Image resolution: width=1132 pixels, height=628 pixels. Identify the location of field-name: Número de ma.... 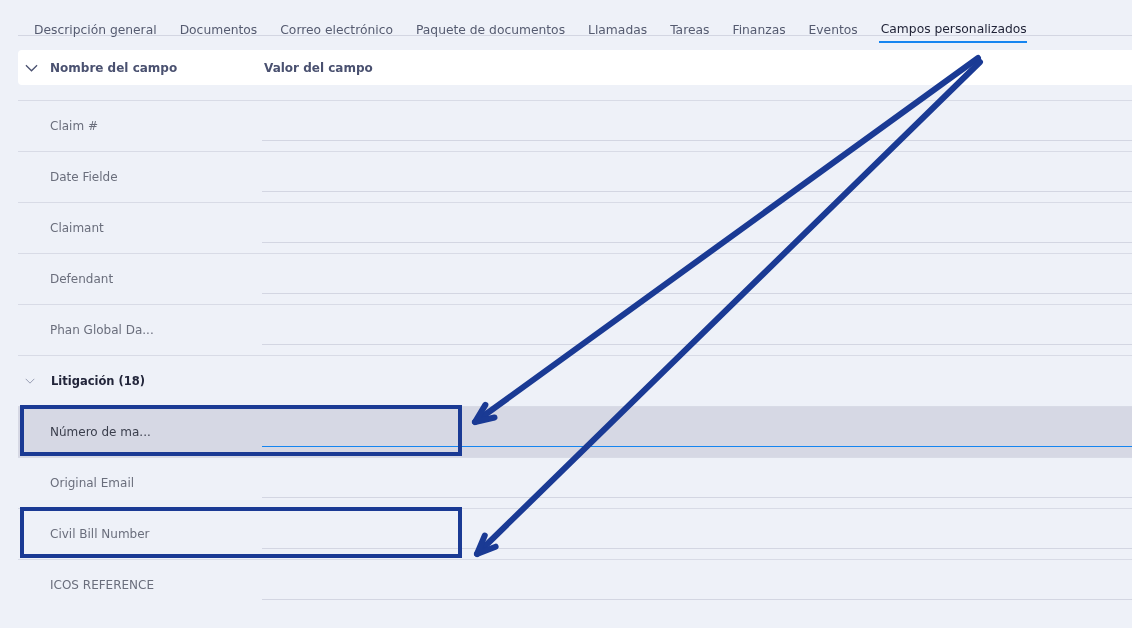
(100, 432).